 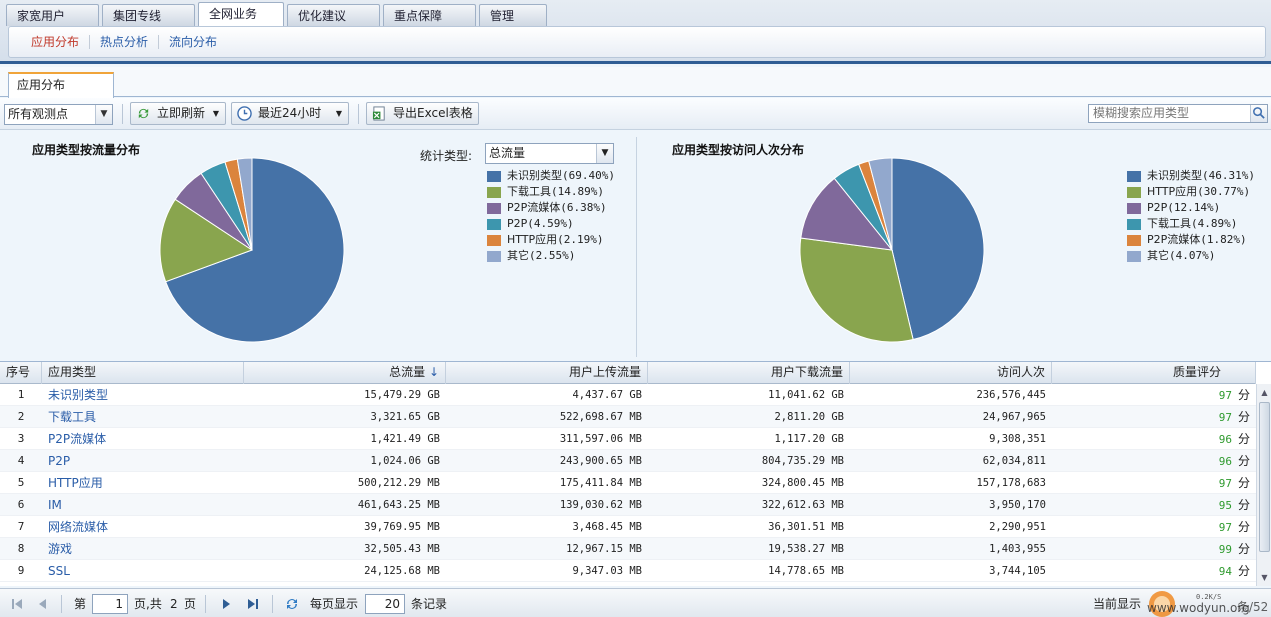 What do you see at coordinates (549, 153) in the screenshot?
I see `stat-type-select: 总流量 ▼` at bounding box center [549, 153].